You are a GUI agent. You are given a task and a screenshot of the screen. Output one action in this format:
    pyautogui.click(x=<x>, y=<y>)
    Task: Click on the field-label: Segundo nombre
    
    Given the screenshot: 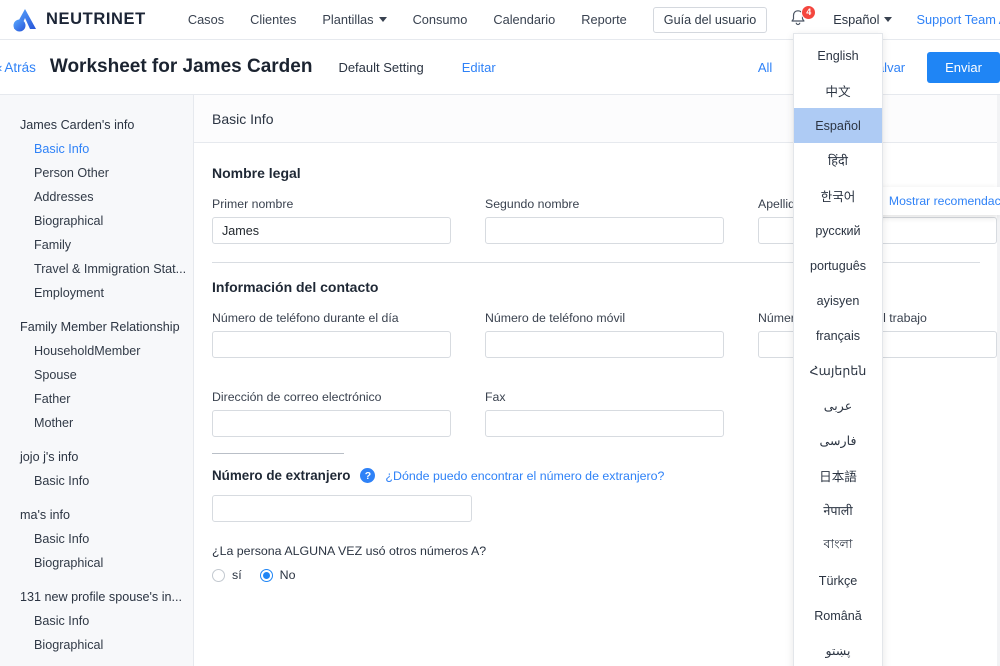 What is the action you would take?
    pyautogui.click(x=532, y=204)
    